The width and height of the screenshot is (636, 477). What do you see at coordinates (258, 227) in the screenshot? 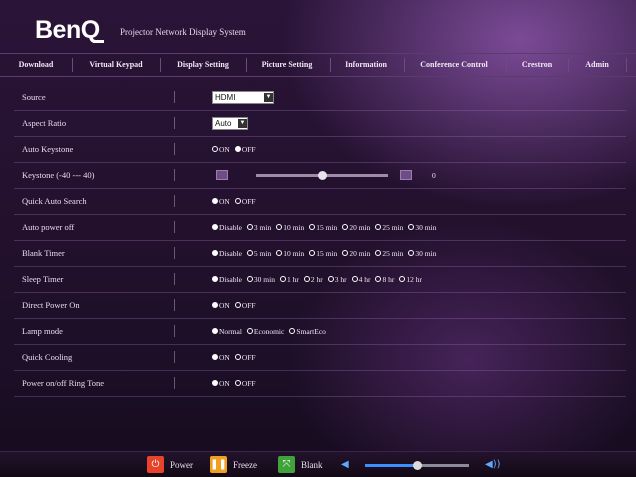
I see `auto-power-off-option: 3 min` at bounding box center [258, 227].